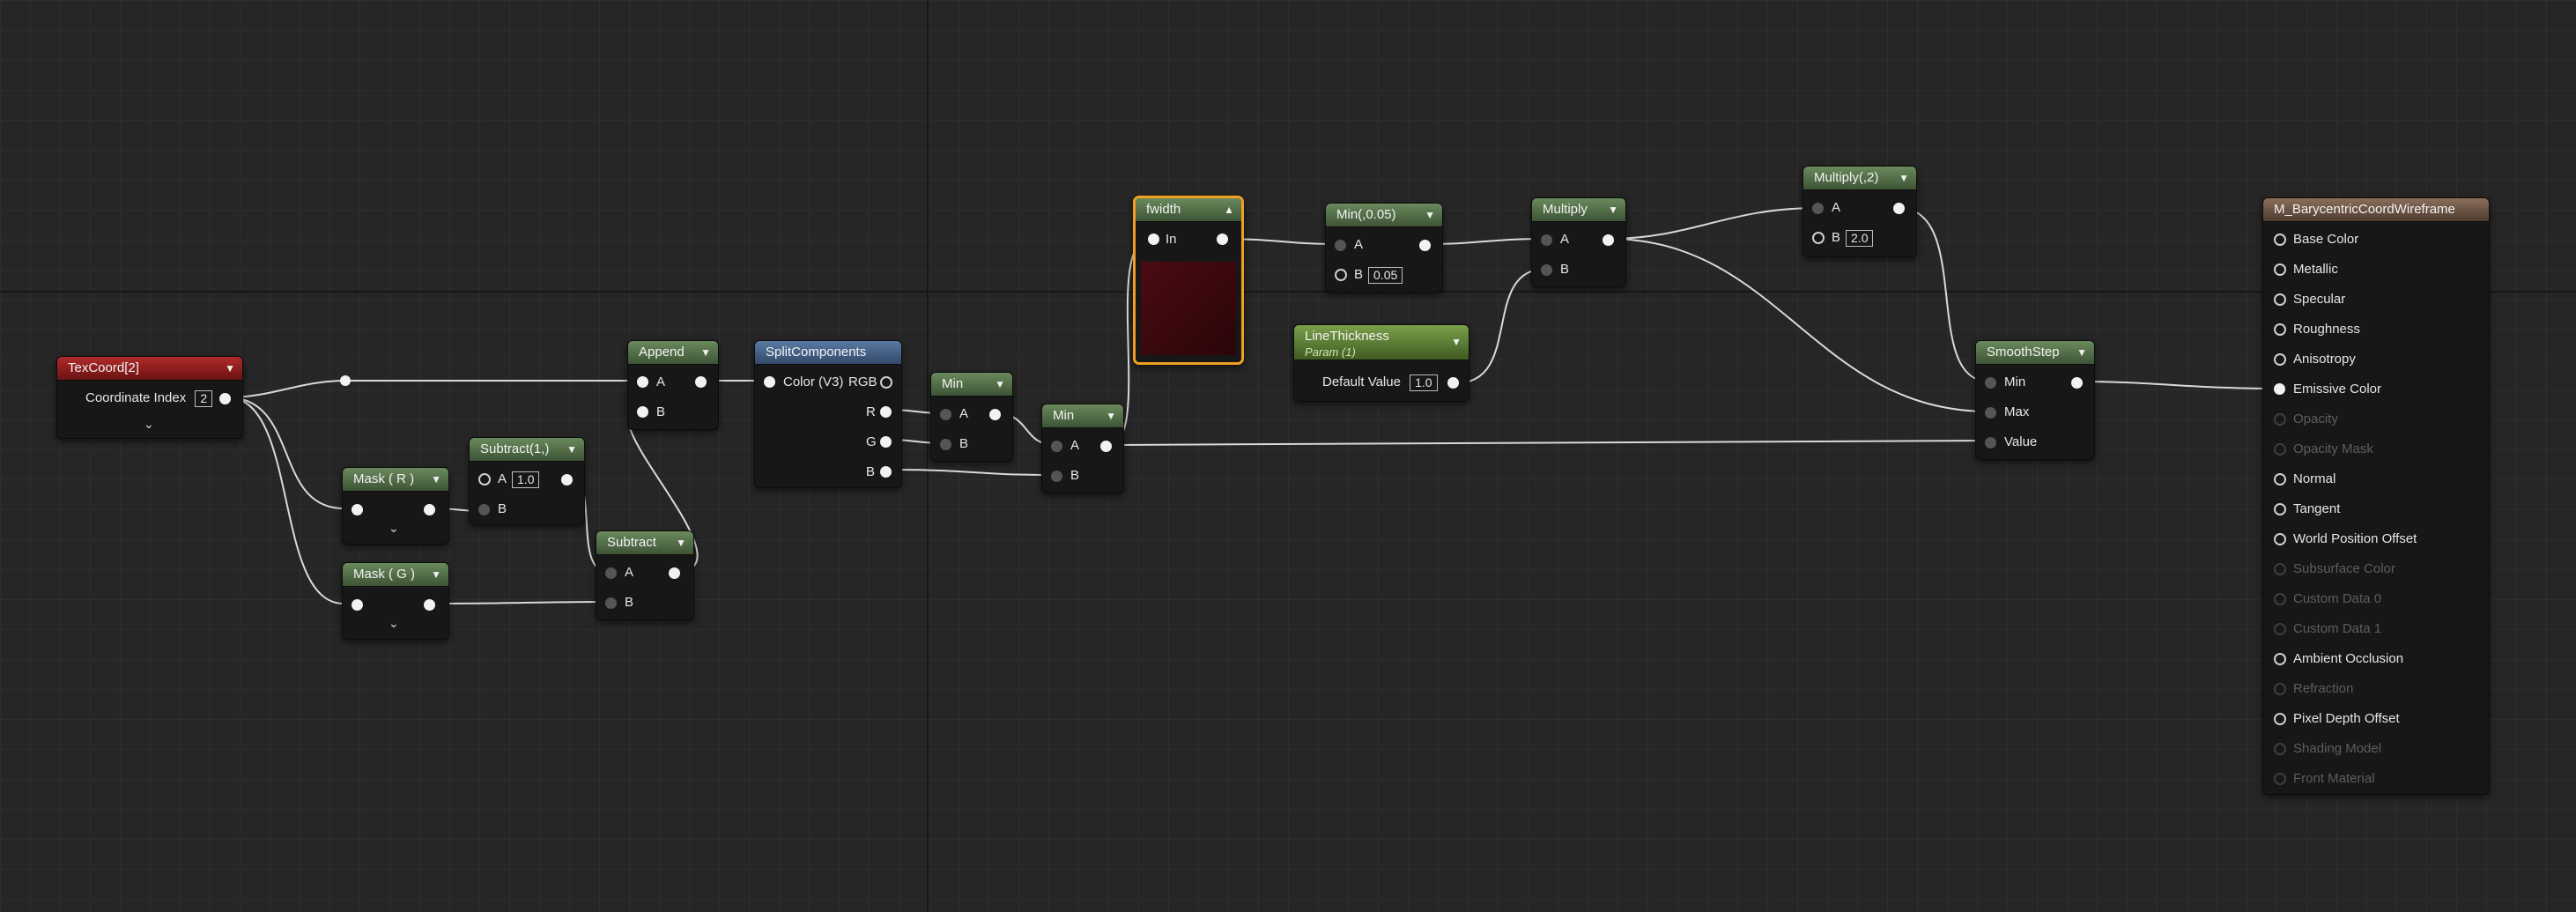 This screenshot has height=912, width=2576. What do you see at coordinates (828, 414) in the screenshot?
I see `node-split-components: SplitComponents Color (V3) RGB R G B` at bounding box center [828, 414].